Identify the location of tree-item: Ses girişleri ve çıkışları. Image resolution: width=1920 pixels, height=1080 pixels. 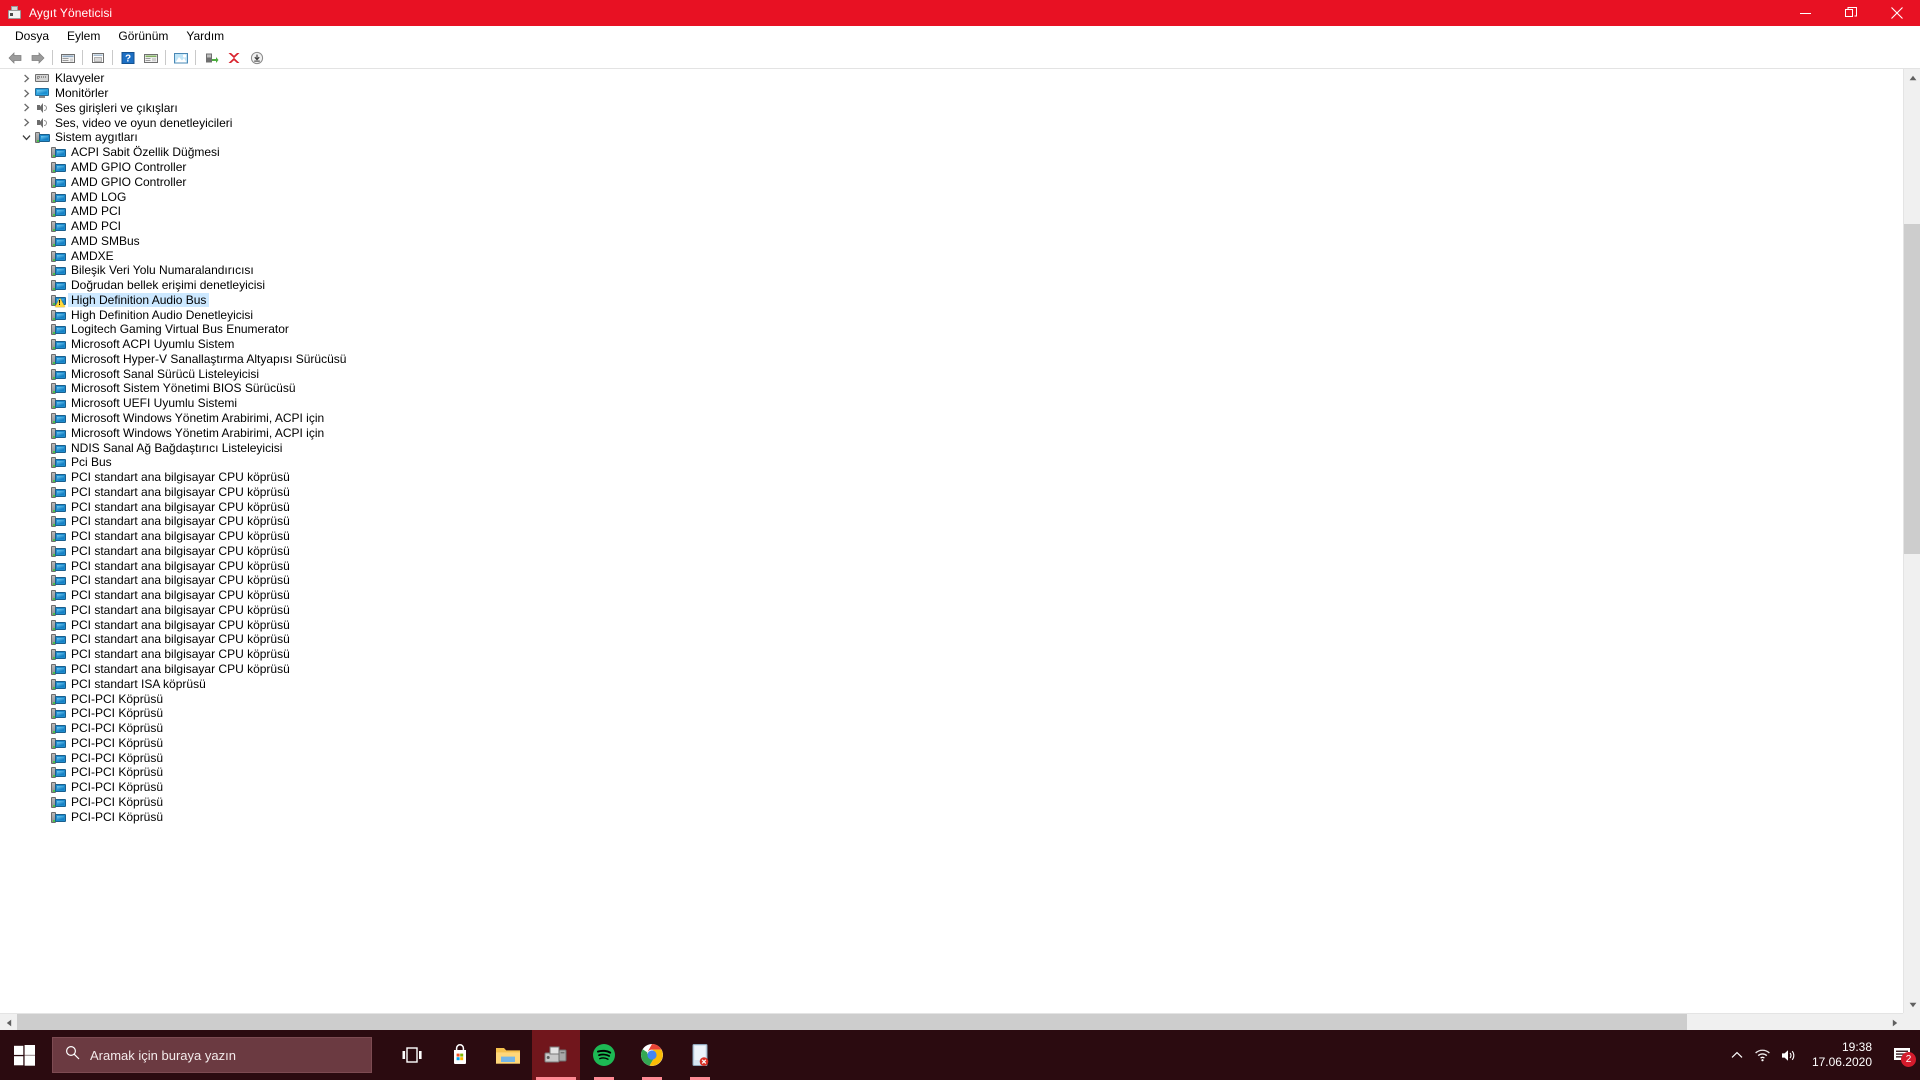
(960, 108).